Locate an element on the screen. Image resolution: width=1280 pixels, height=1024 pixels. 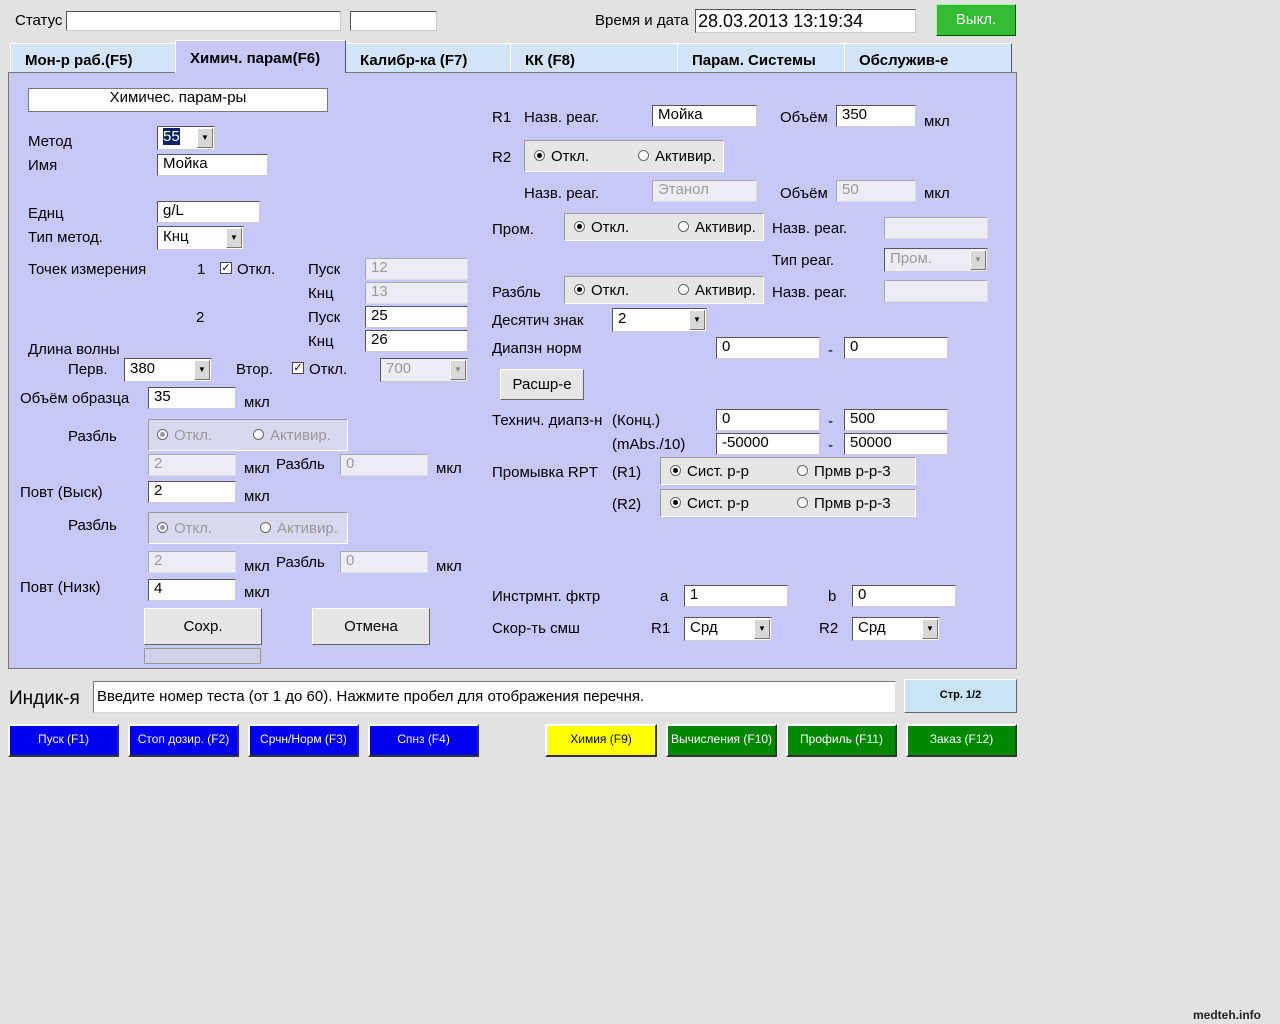
wash-reagent-input is located at coordinates (936, 228).